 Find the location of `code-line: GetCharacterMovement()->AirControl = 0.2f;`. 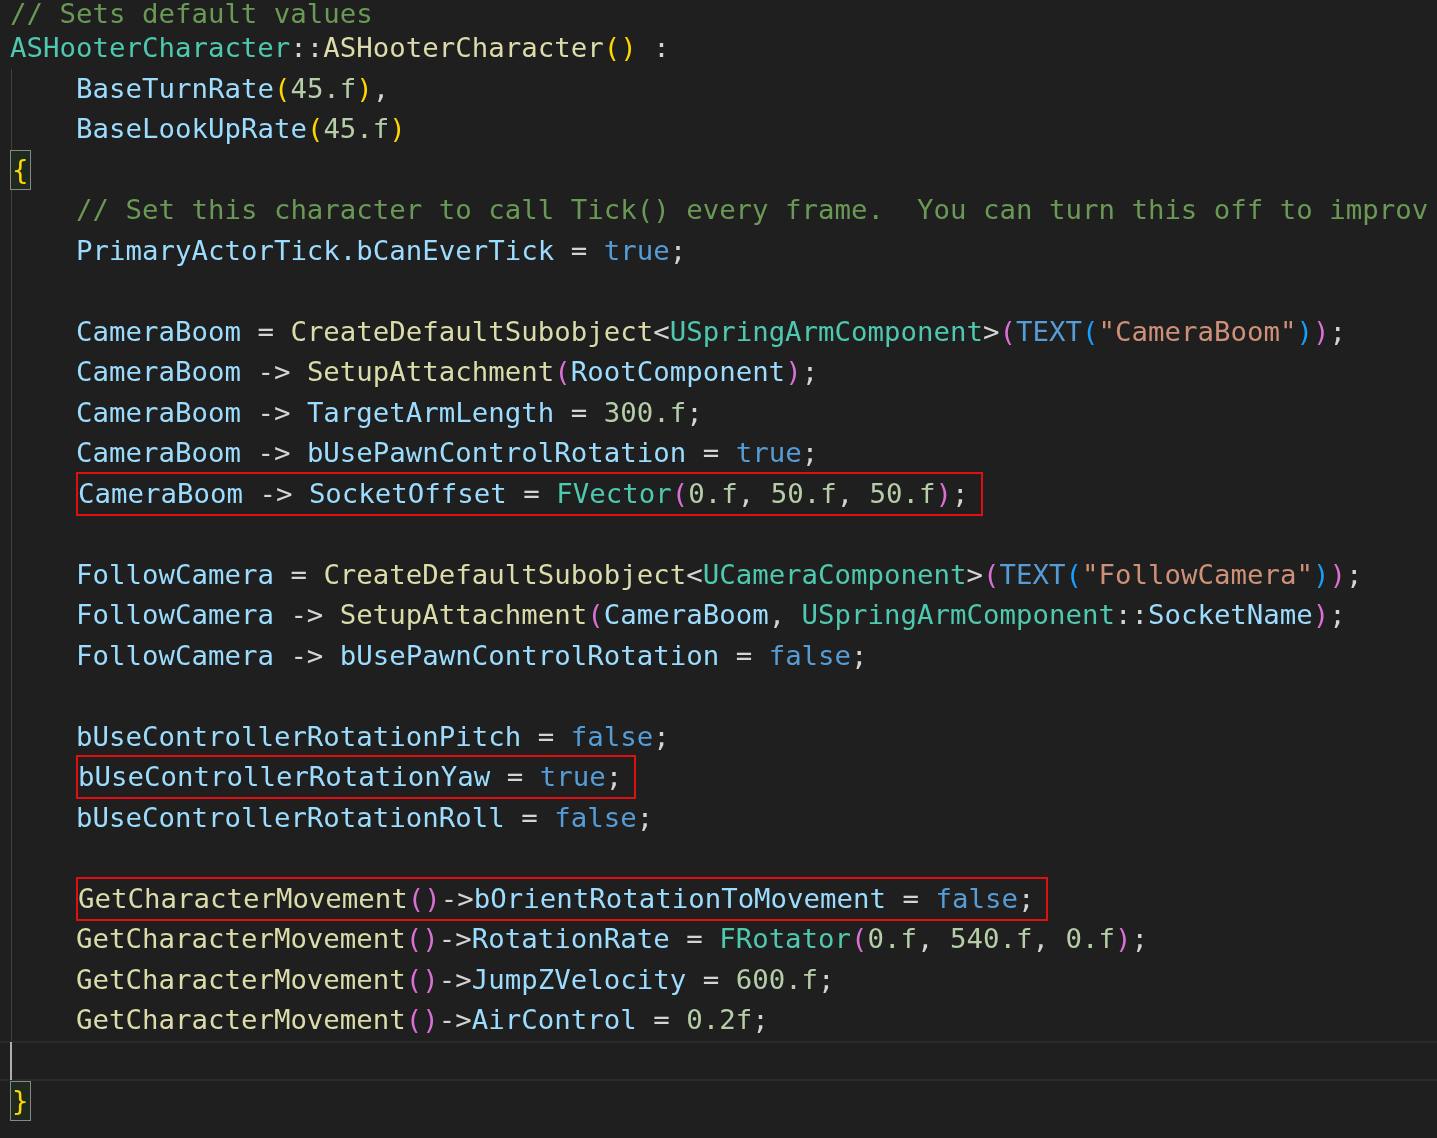

code-line: GetCharacterMovement()->AirControl = 0.2f; is located at coordinates (422, 1020).